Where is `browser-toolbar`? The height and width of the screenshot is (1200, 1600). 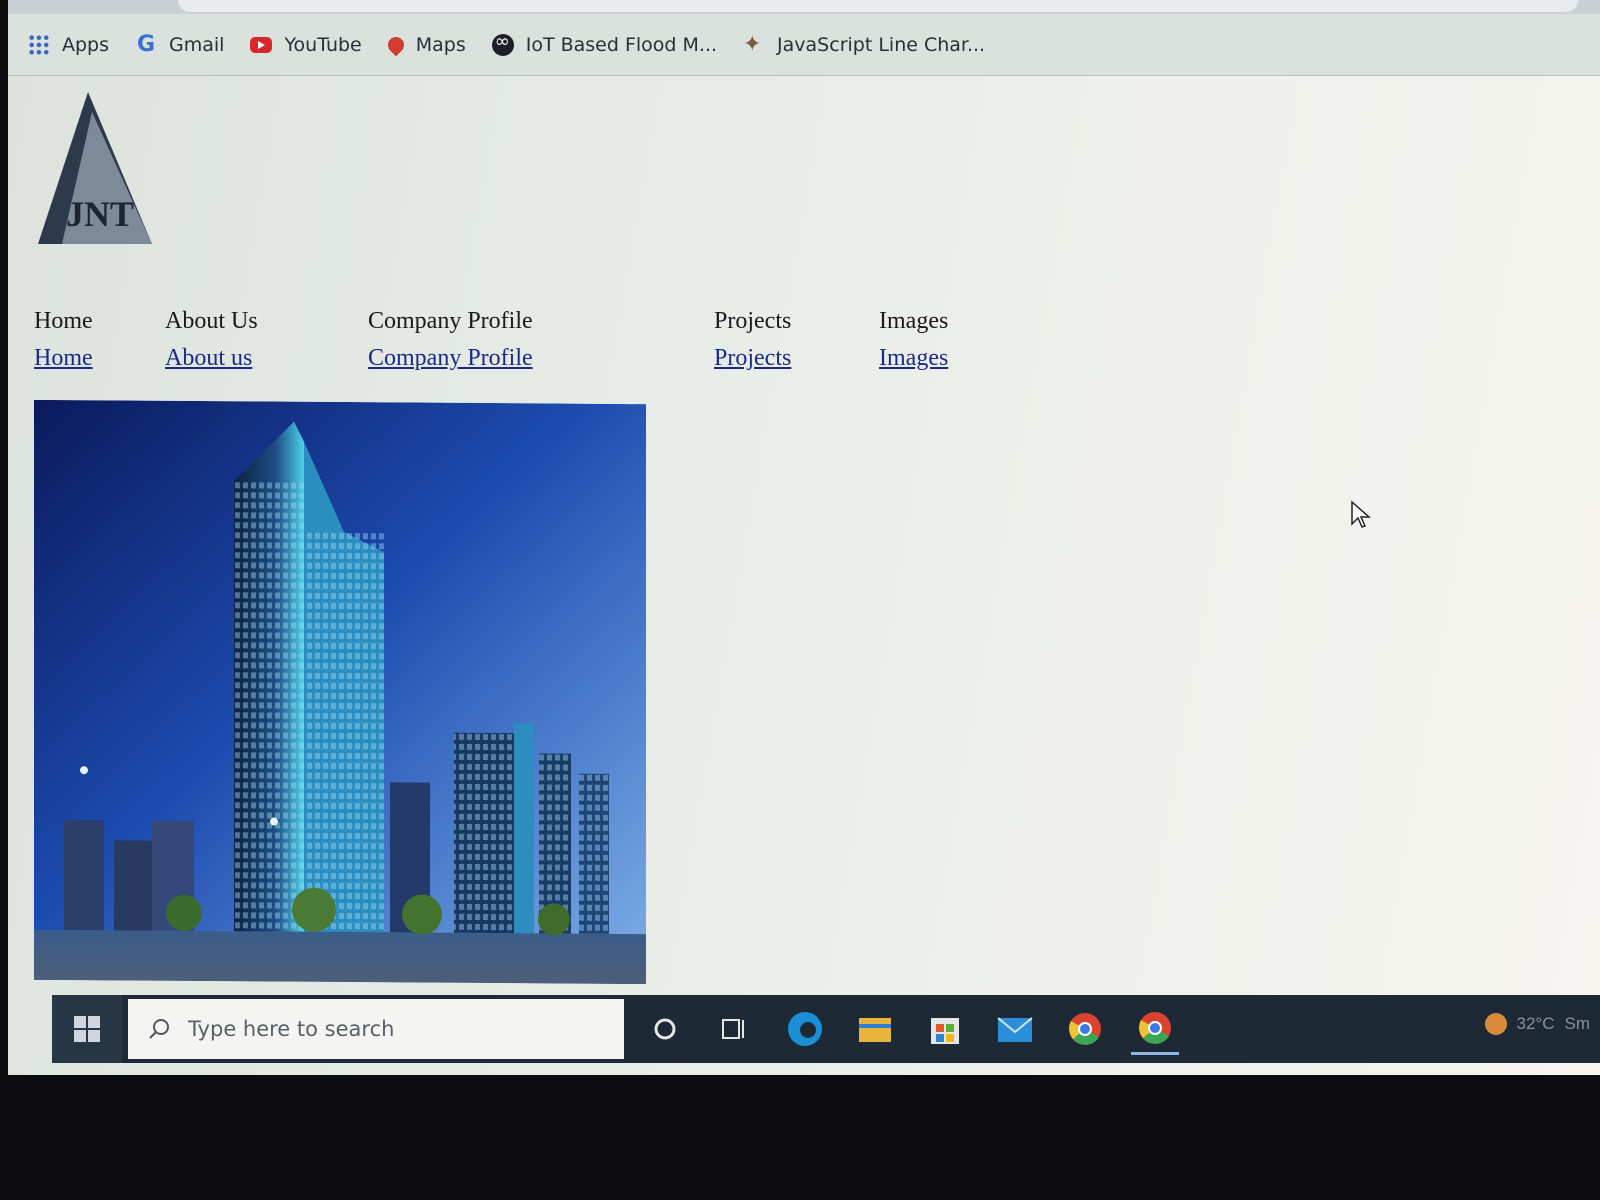
browser-toolbar is located at coordinates (804, 7).